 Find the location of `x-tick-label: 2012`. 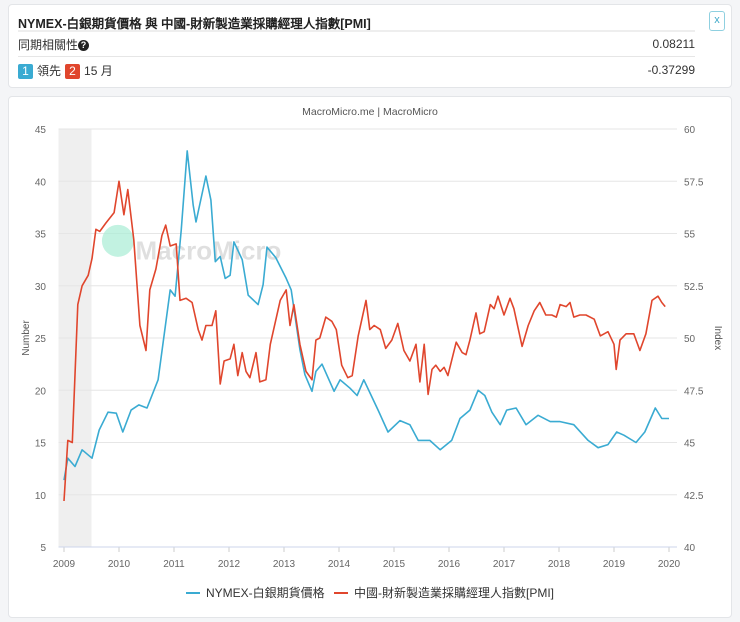

x-tick-label: 2012 is located at coordinates (229, 564).